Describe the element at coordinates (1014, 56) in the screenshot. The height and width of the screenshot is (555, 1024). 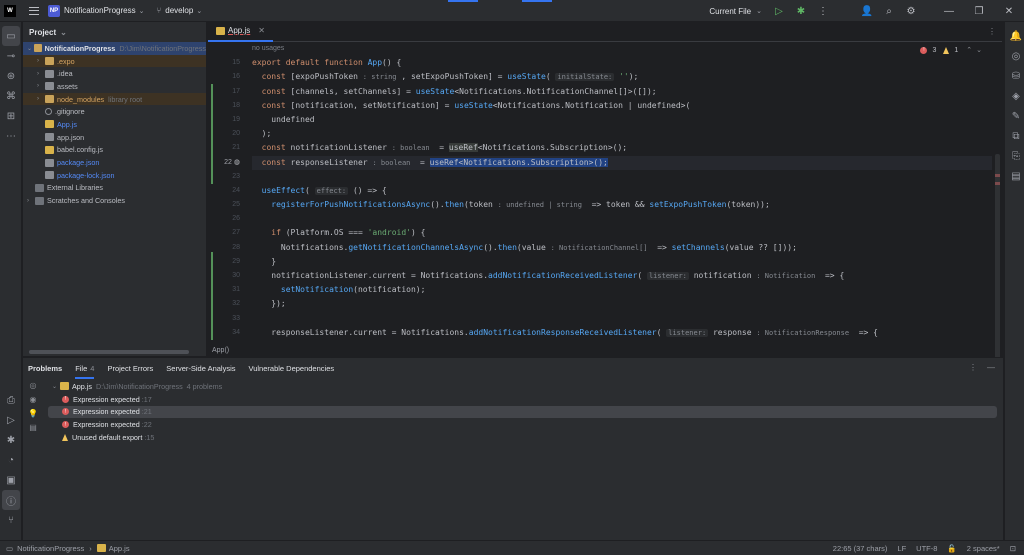
I see `ai-assistant-icon: ◎` at that location.